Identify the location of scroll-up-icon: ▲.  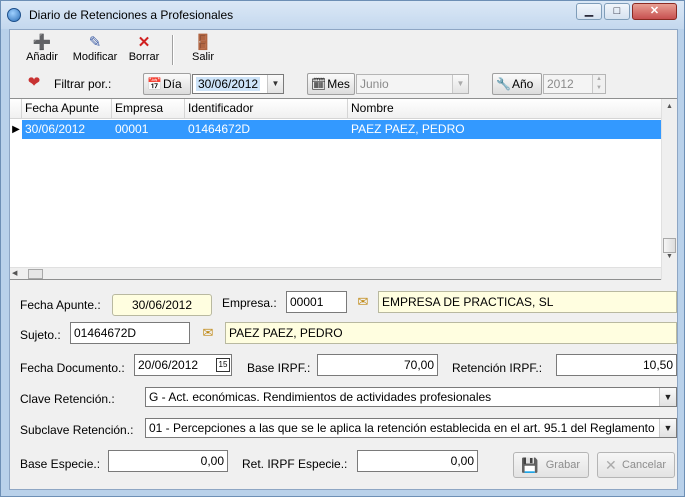
(669, 106).